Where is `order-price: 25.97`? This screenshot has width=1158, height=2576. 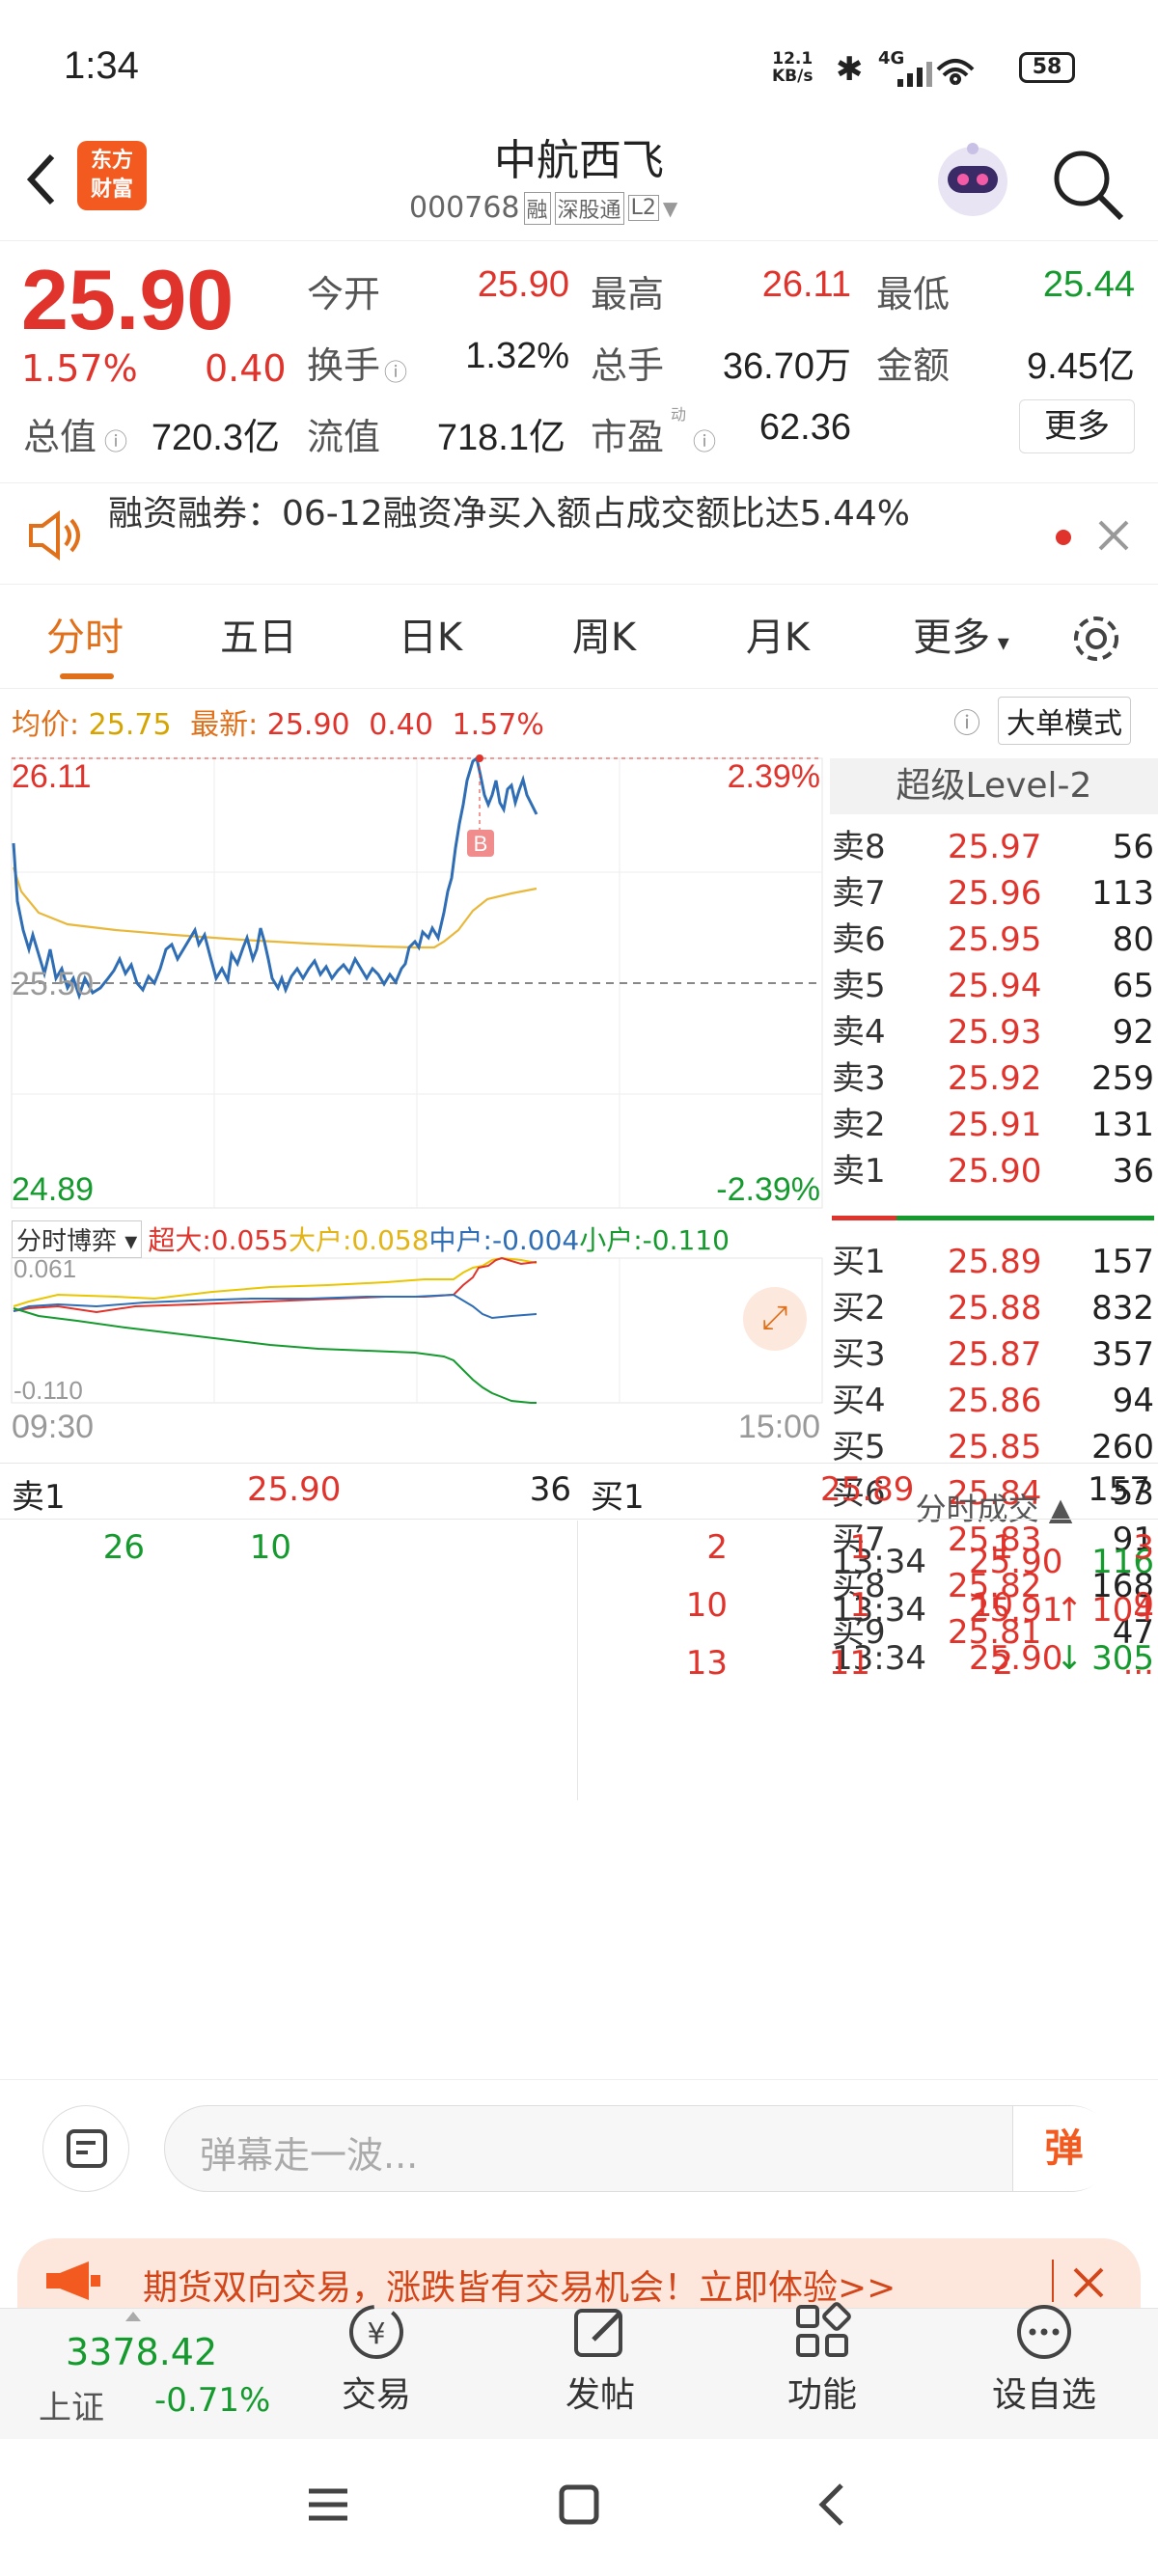
order-price: 25.97 is located at coordinates (995, 847).